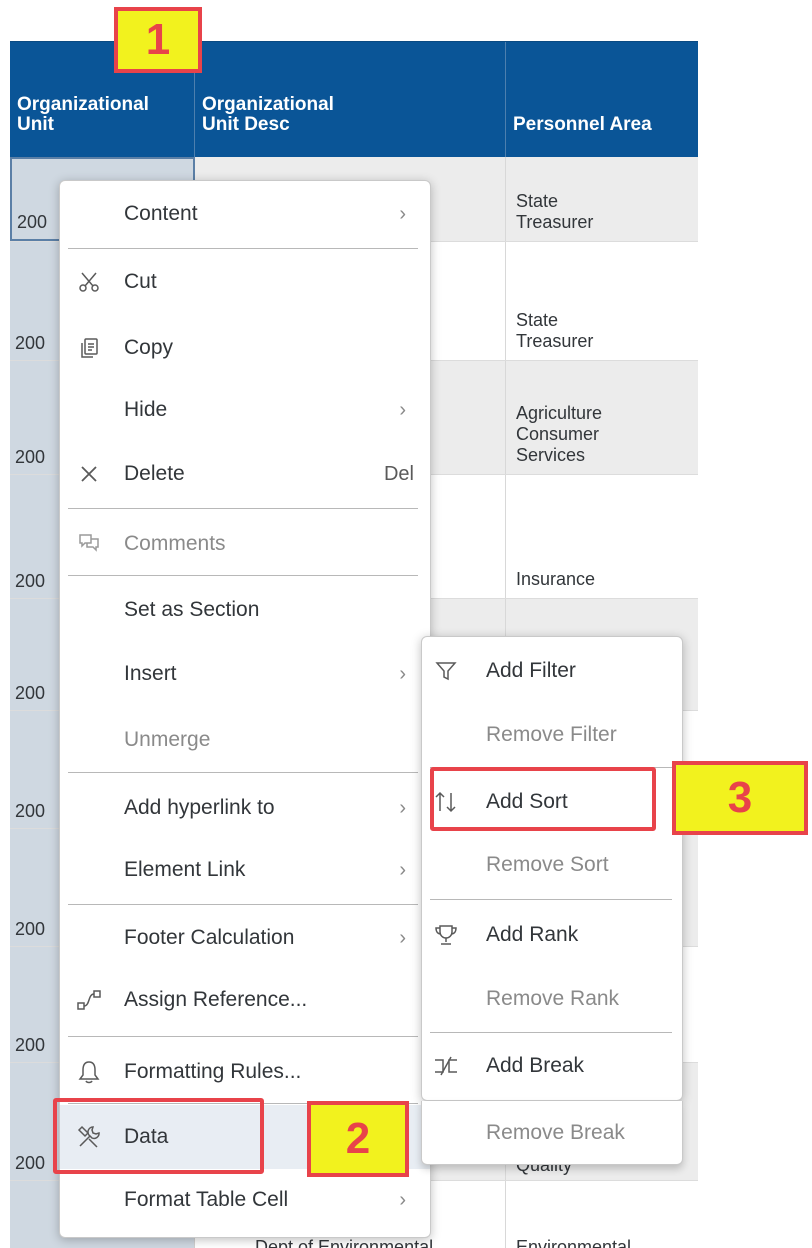  I want to click on org-unit-desc-text: Dept of Environmental, so click(344, 1242).